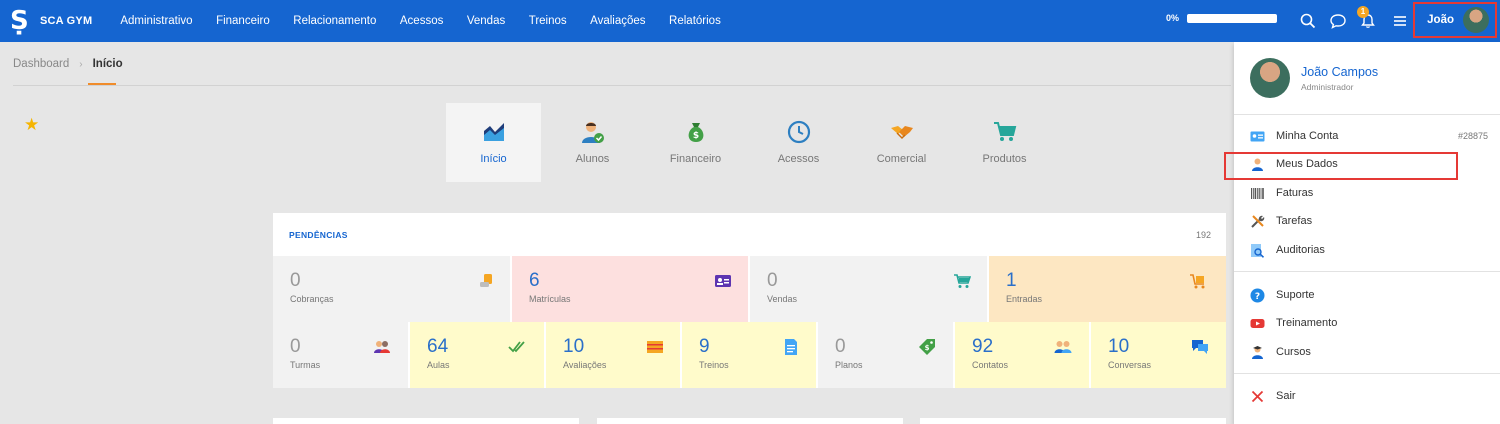  Describe the element at coordinates (1369, 323) in the screenshot. I see `menu-item-treinamento: Treinamento` at that location.